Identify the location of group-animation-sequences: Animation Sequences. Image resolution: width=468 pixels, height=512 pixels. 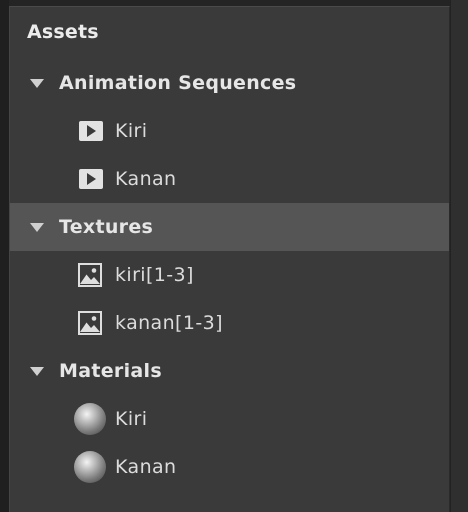
(229, 83).